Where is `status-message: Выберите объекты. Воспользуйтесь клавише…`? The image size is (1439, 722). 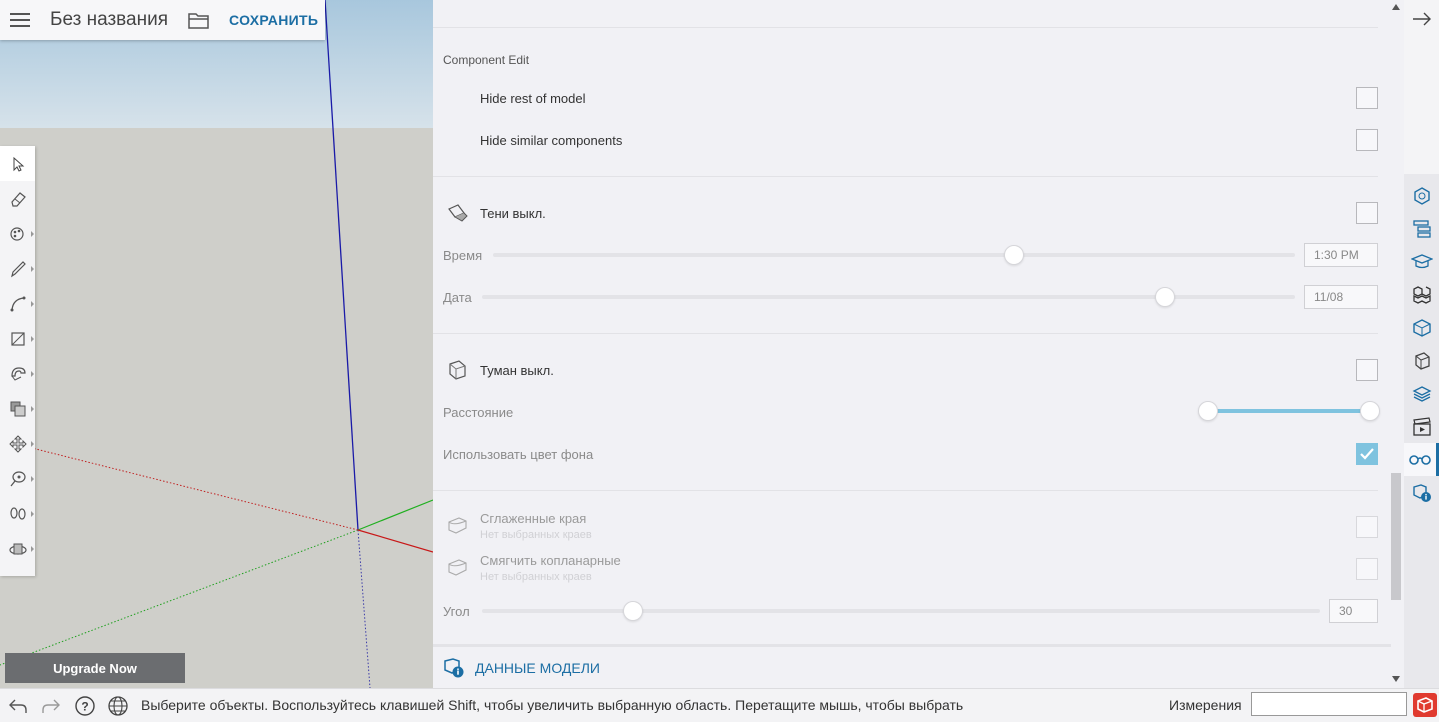
status-message: Выберите объекты. Воспользуйтесь клавише… is located at coordinates (552, 705).